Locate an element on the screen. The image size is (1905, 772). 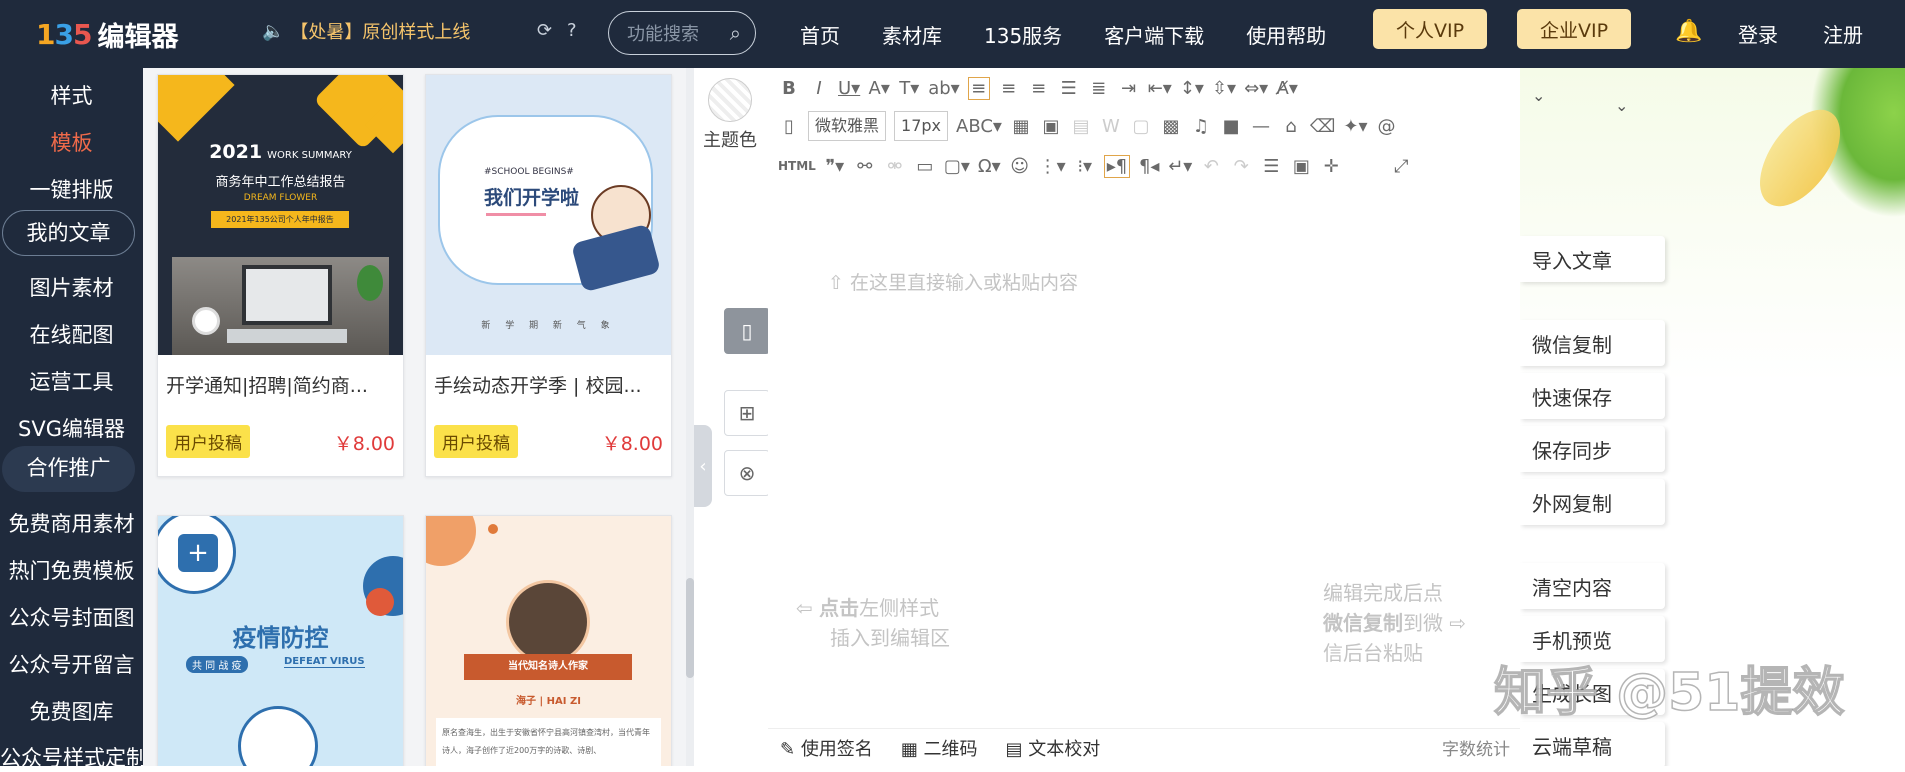
sidebar-item-svg-editor: SVG编辑器 is located at coordinates (71, 428).